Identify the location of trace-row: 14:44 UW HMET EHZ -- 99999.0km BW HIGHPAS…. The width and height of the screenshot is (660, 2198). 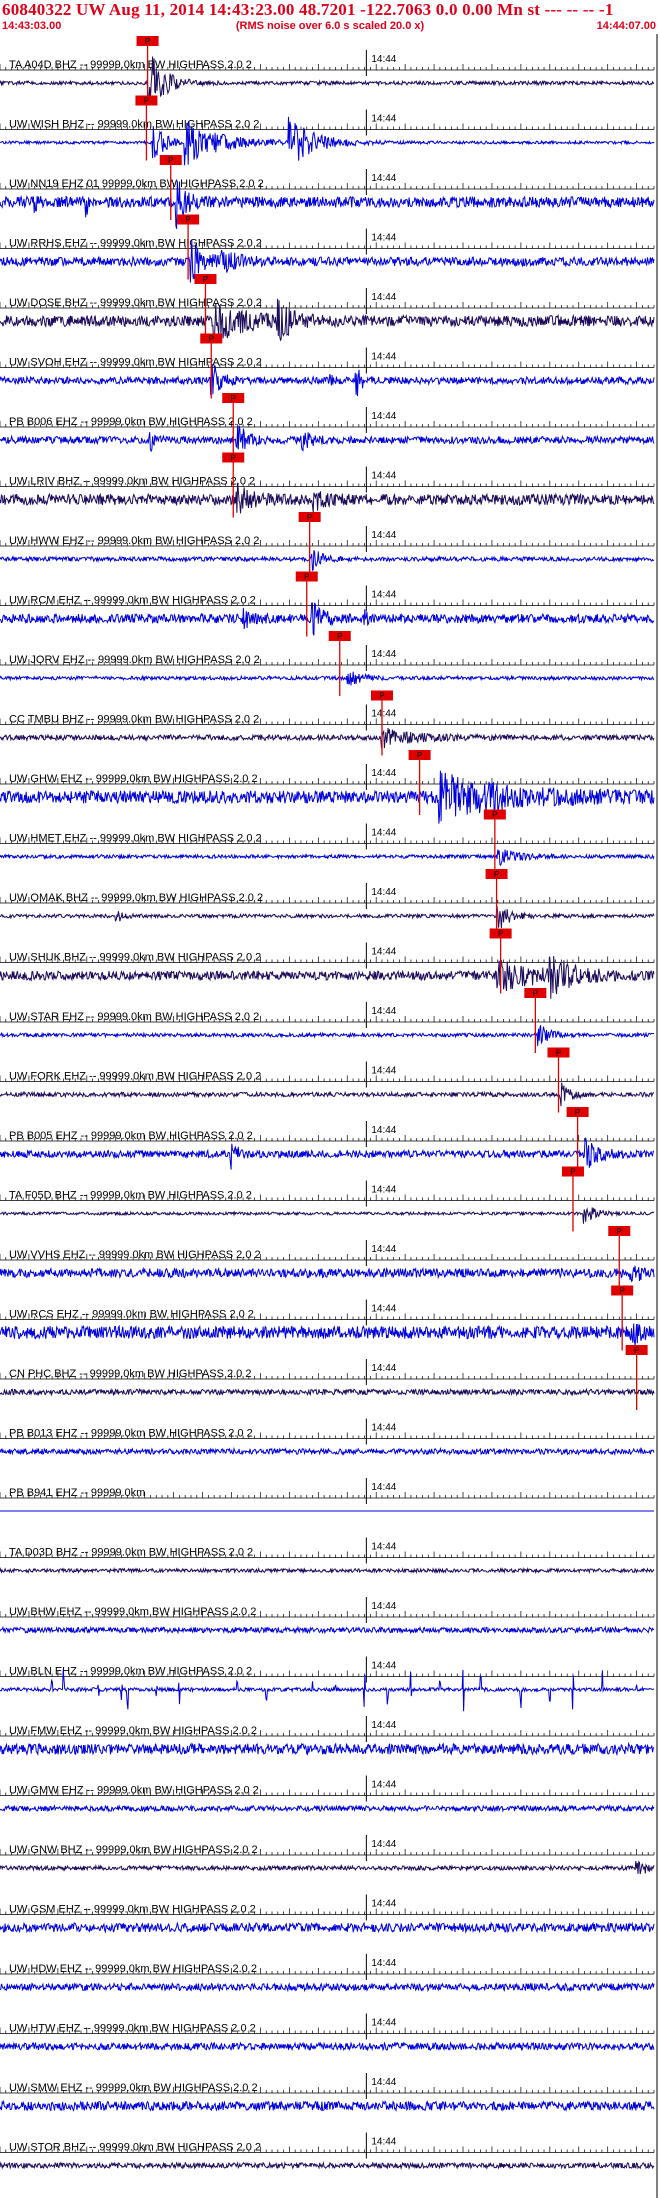
(327, 842).